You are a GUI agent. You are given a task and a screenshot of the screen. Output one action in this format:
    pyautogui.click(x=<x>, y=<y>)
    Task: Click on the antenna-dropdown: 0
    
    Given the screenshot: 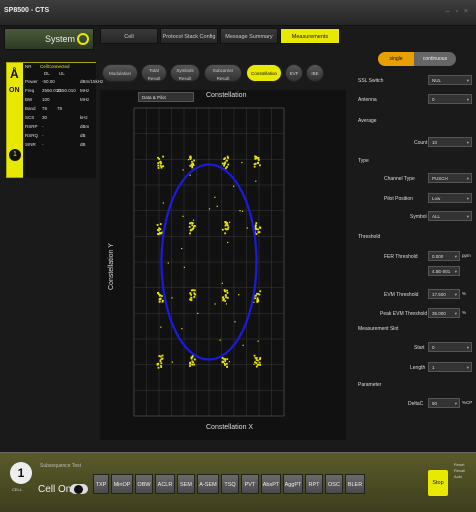 What is the action you would take?
    pyautogui.click(x=450, y=99)
    